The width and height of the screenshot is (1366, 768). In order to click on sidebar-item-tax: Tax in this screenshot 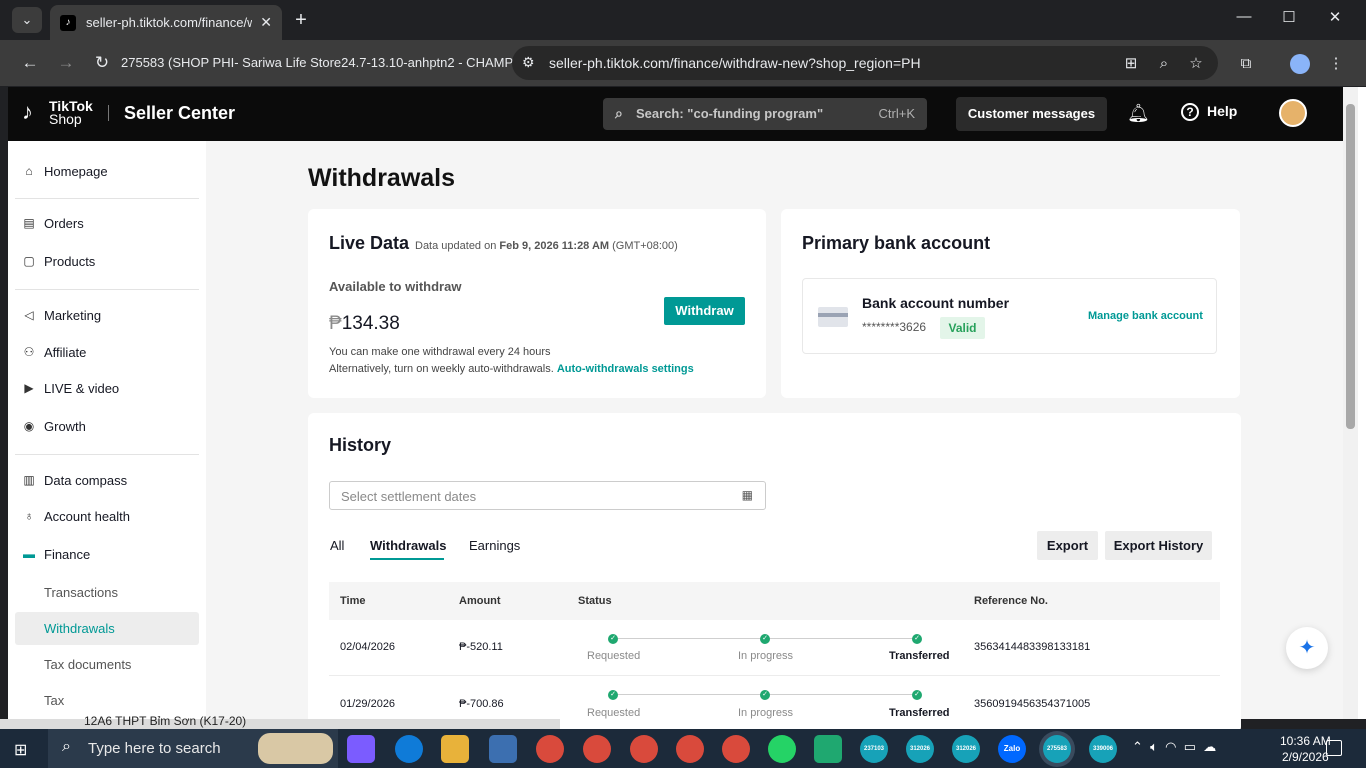, I will do `click(54, 700)`.